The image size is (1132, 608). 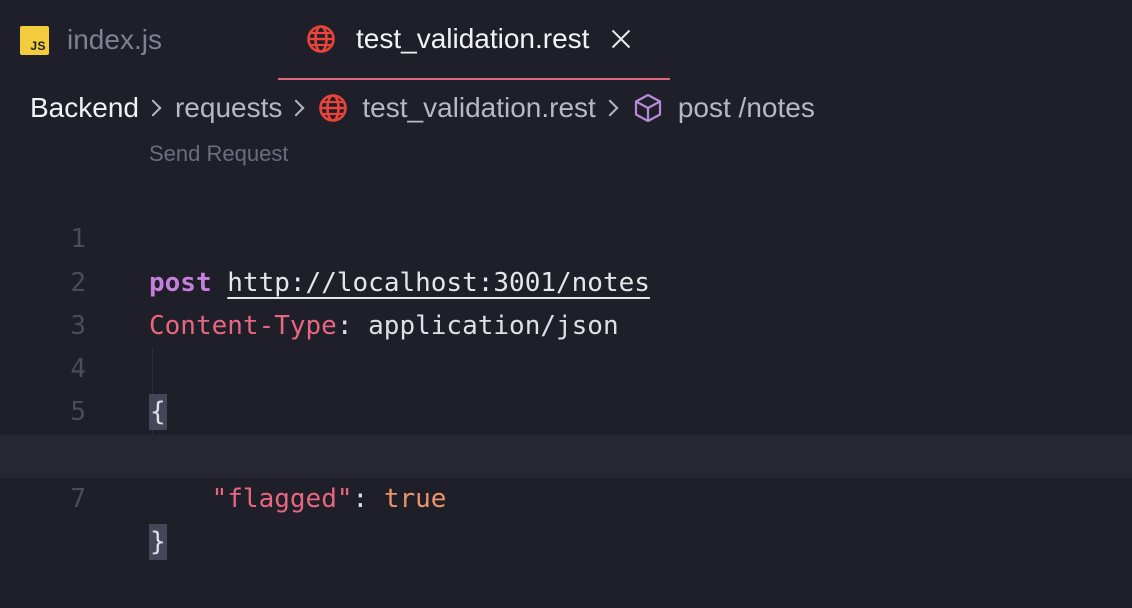 I want to click on js-file-icon: JS, so click(x=34, y=40).